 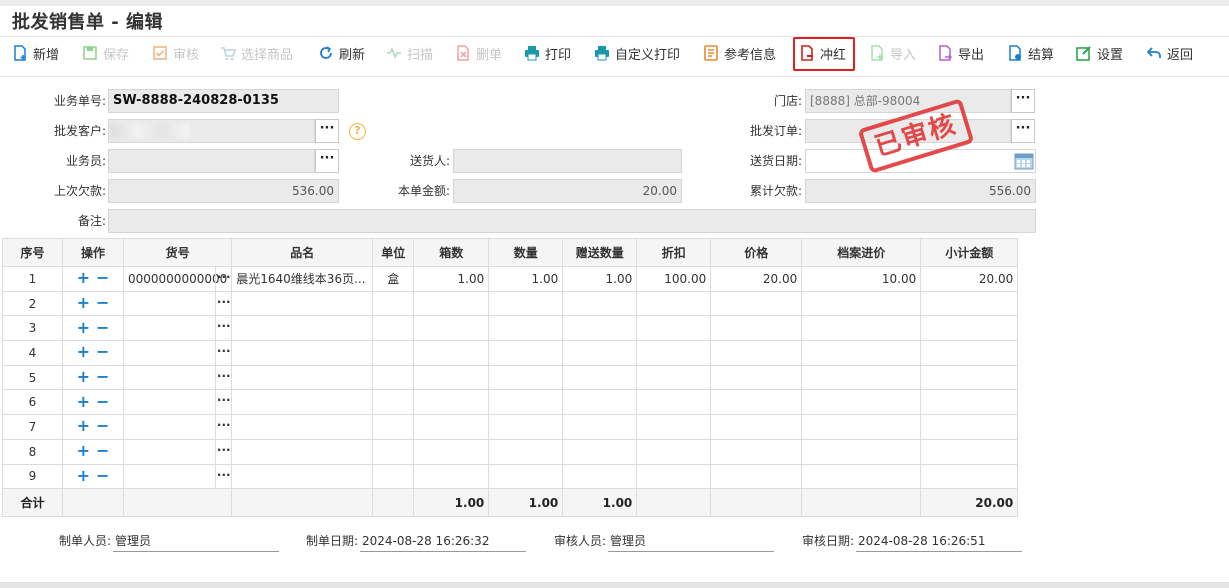 I want to click on back-button: 返回, so click(x=1169, y=53).